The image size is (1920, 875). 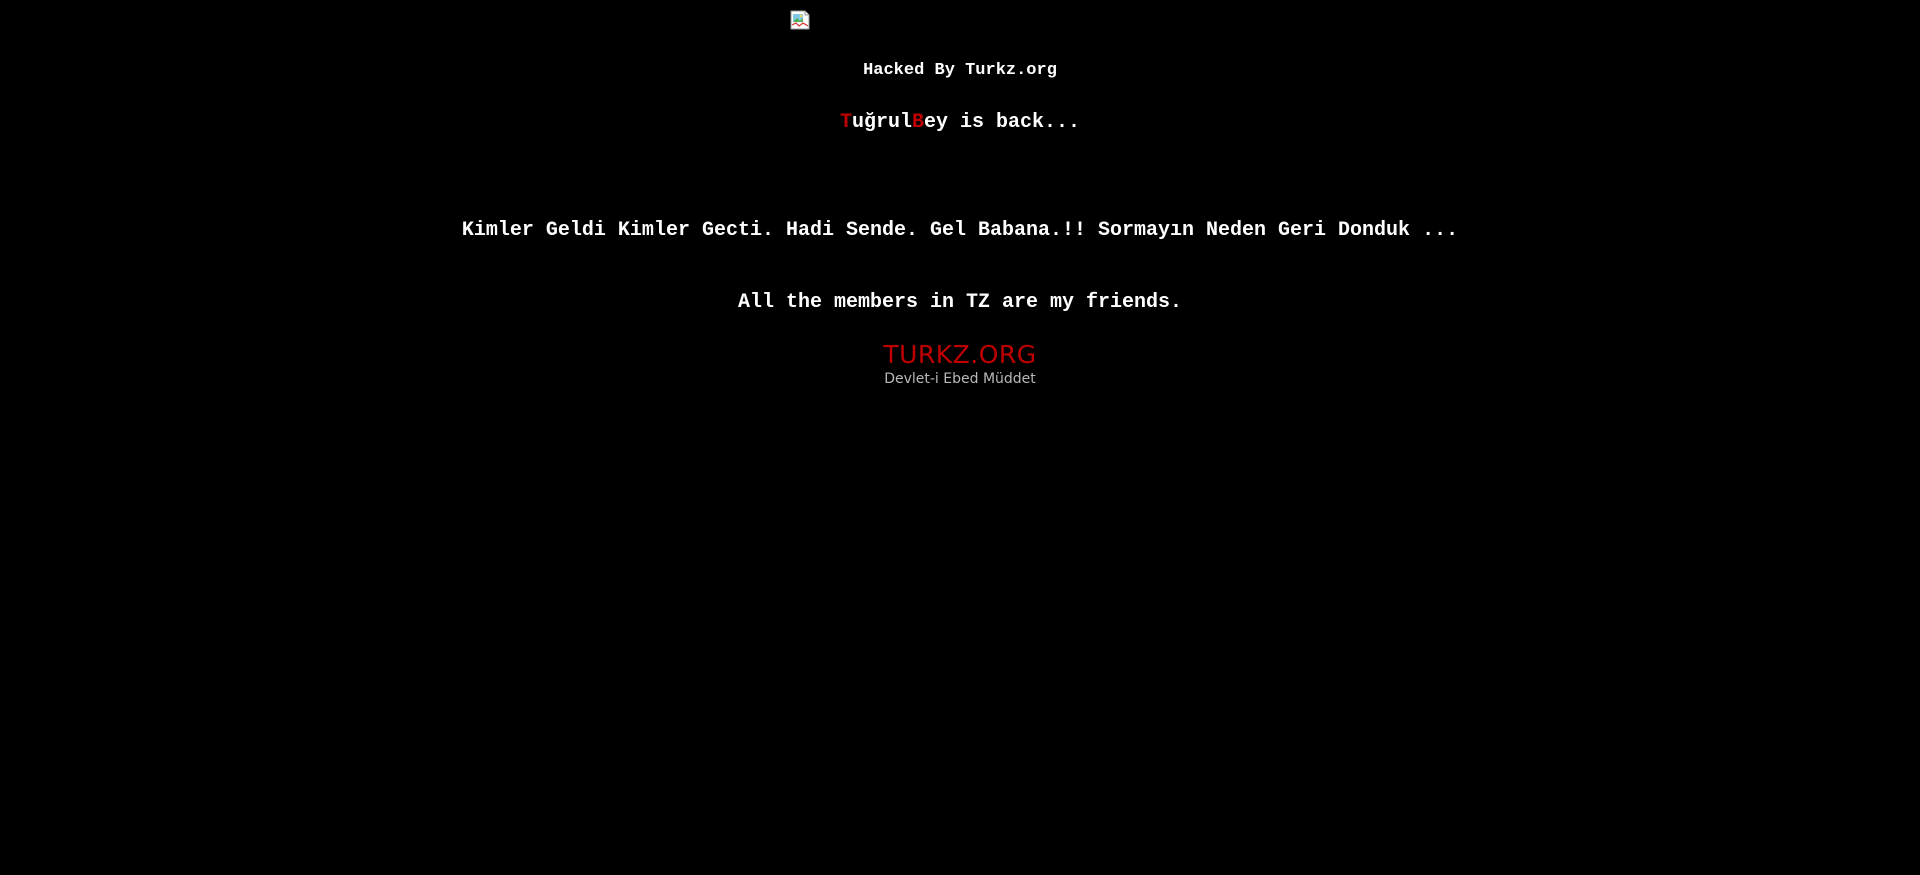 I want to click on signature-initial-b: B, so click(x=917, y=122).